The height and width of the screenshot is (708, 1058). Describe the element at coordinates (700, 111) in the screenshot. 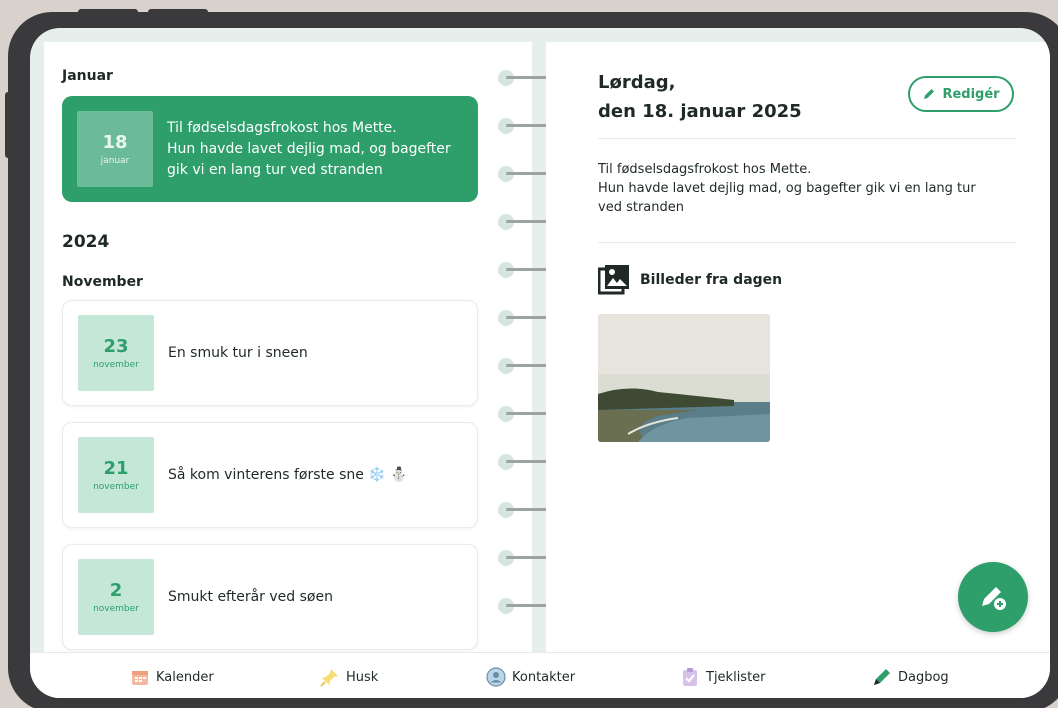

I see `title-line: den 18. januar 2025` at that location.